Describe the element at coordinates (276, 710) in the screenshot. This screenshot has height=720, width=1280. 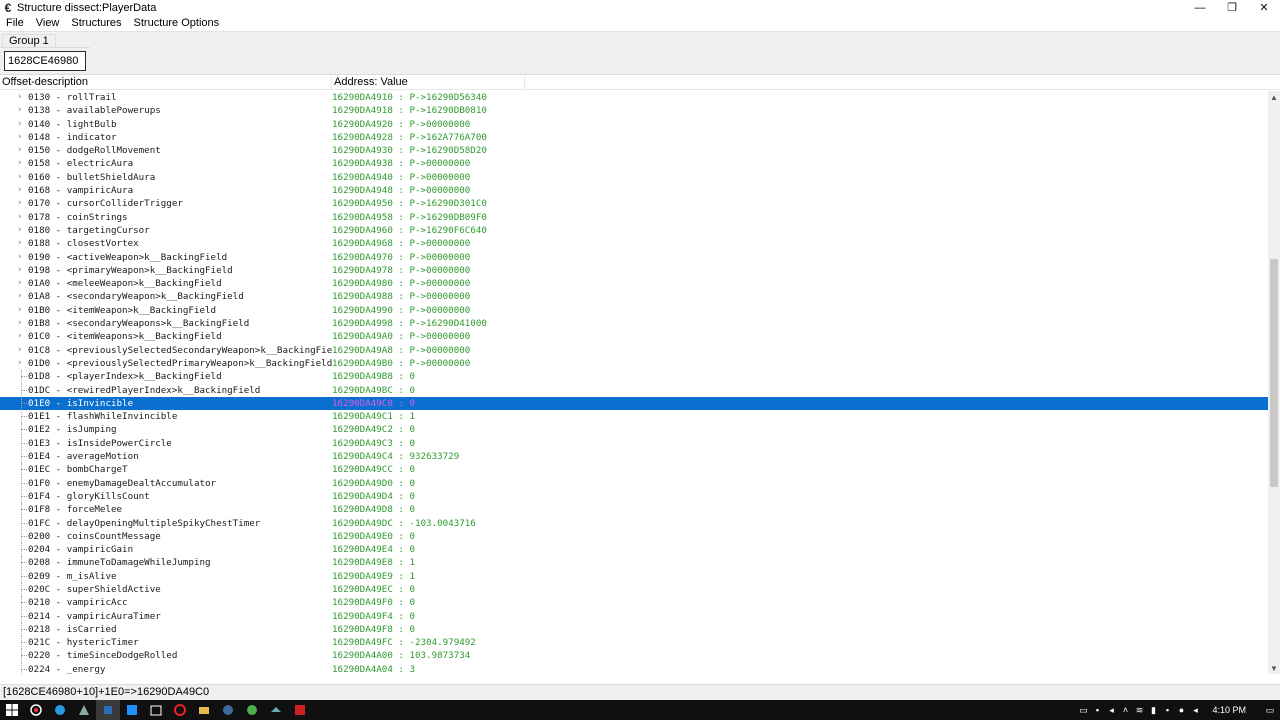
I see `app-hat-icon` at that location.